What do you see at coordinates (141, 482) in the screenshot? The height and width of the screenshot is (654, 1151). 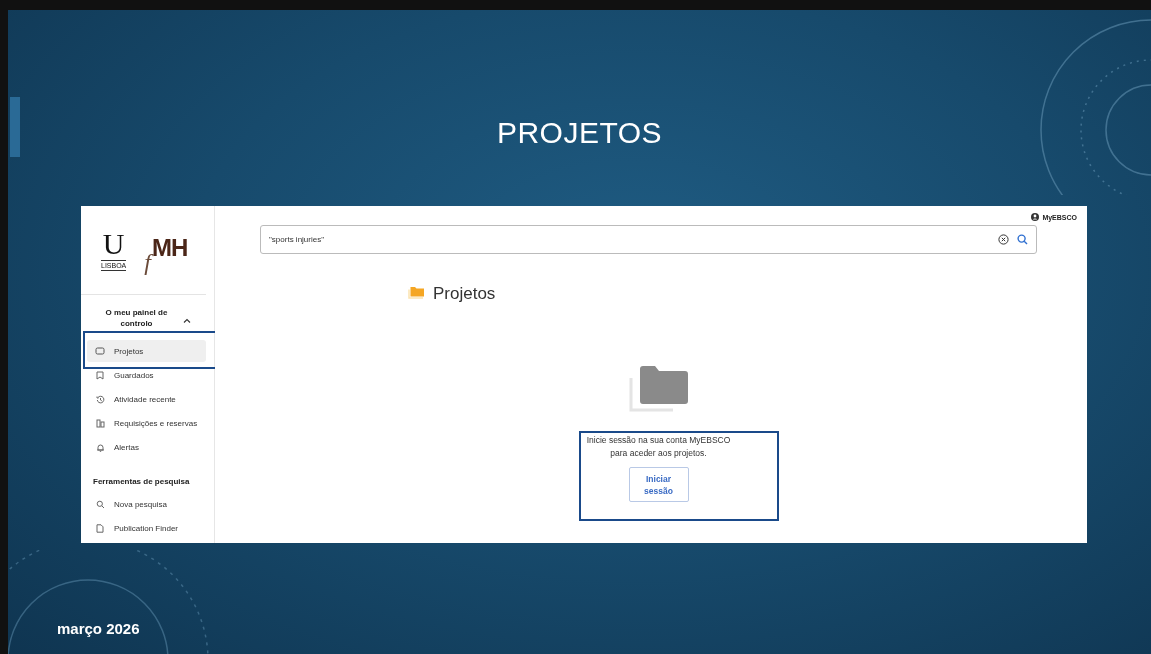 I see `section-heading: Ferramentas de pesquisa` at bounding box center [141, 482].